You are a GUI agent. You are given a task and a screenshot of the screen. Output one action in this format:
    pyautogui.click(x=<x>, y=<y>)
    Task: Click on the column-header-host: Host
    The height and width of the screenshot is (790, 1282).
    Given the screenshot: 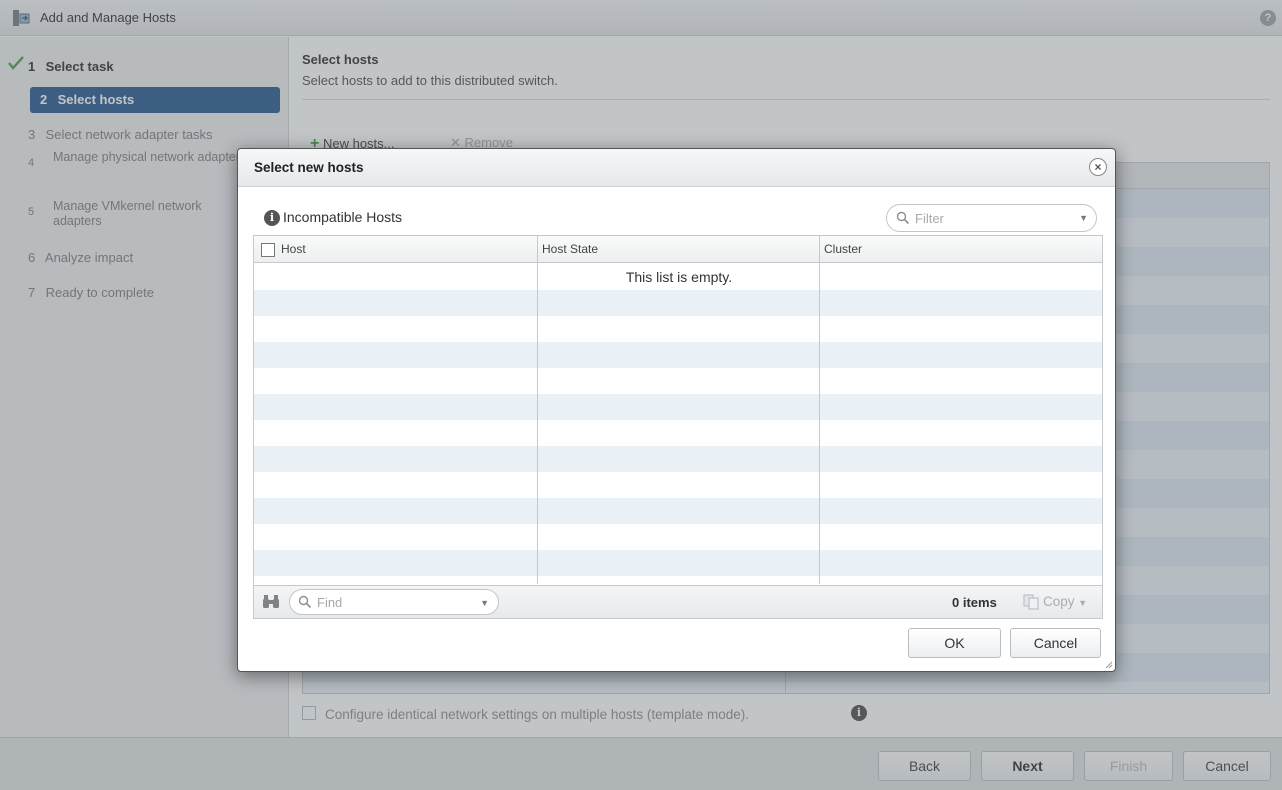 What is the action you would take?
    pyautogui.click(x=293, y=249)
    